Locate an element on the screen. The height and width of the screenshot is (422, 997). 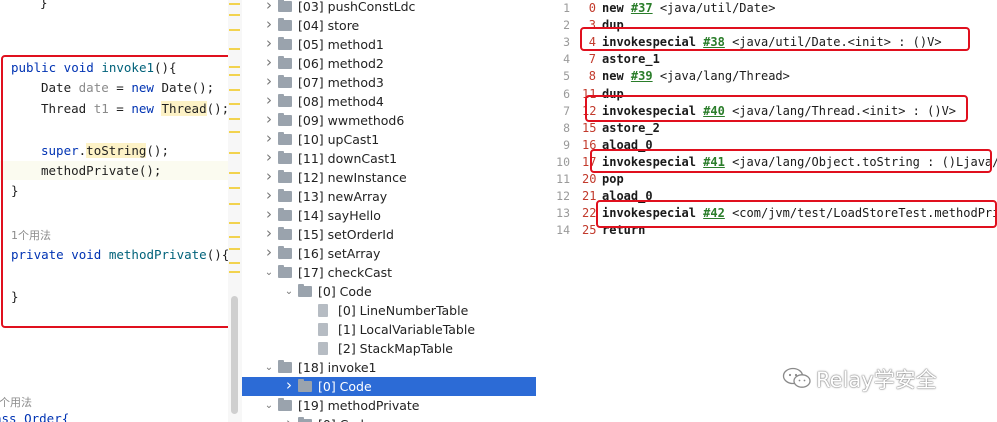
tree-item: ⌄ [19] methodPrivate is located at coordinates (389, 405).